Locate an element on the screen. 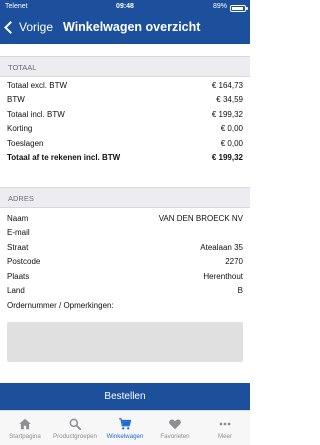 The image size is (320, 445). email-row: E-mail is located at coordinates (125, 233).